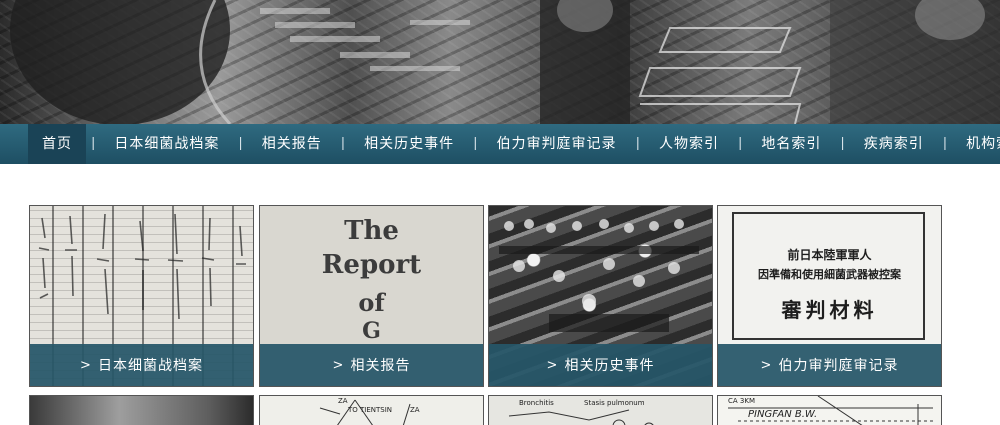  I want to click on photo-thumbnail, so click(141, 410).